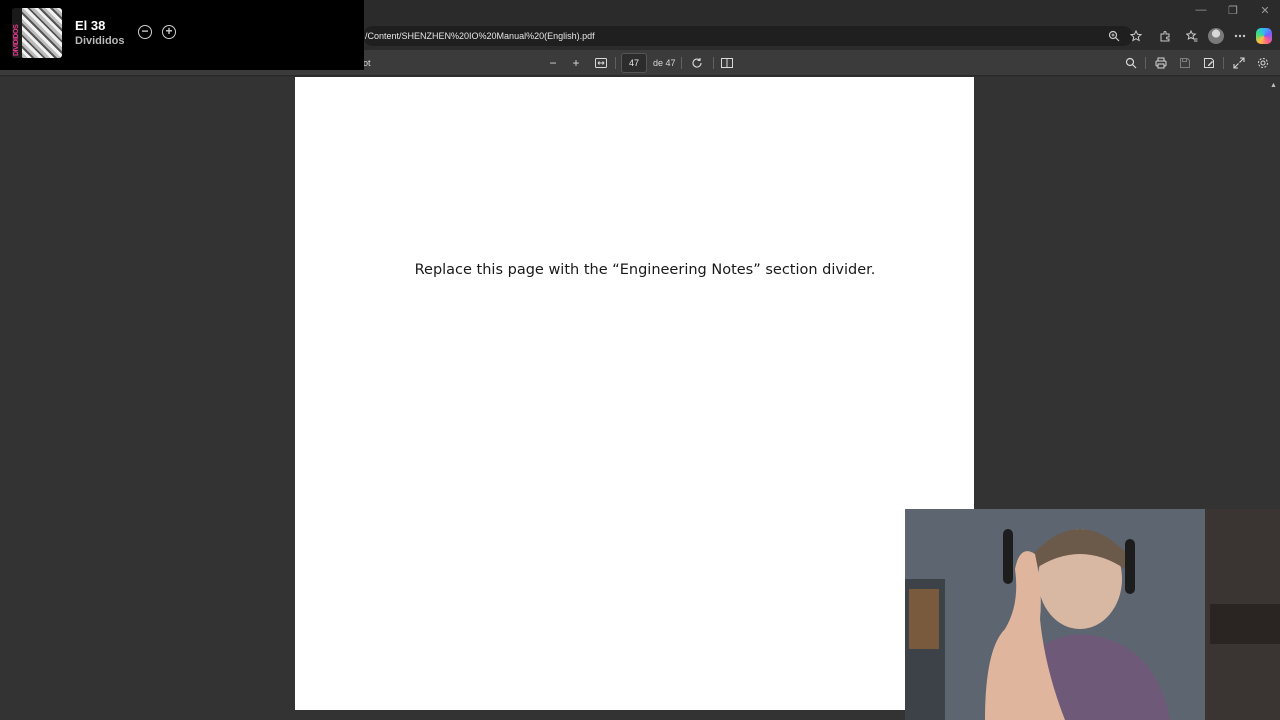 Image resolution: width=1280 pixels, height=720 pixels. Describe the element at coordinates (664, 63) in the screenshot. I see `page-total: de 47` at that location.